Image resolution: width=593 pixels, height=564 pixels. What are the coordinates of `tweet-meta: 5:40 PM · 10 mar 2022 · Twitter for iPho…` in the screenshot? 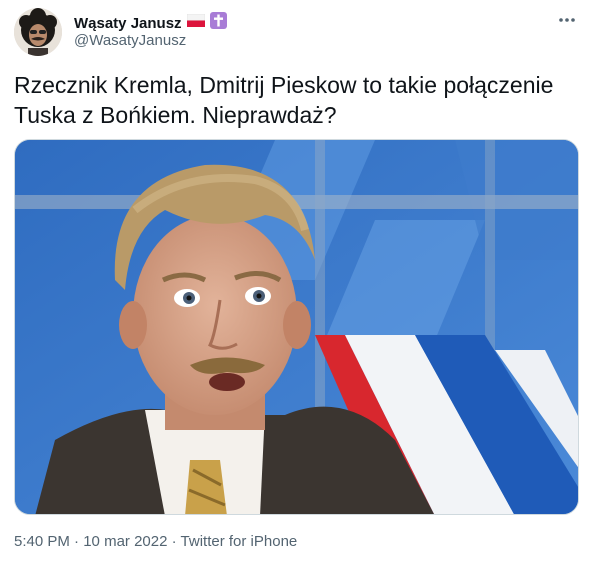 It's located at (155, 541).